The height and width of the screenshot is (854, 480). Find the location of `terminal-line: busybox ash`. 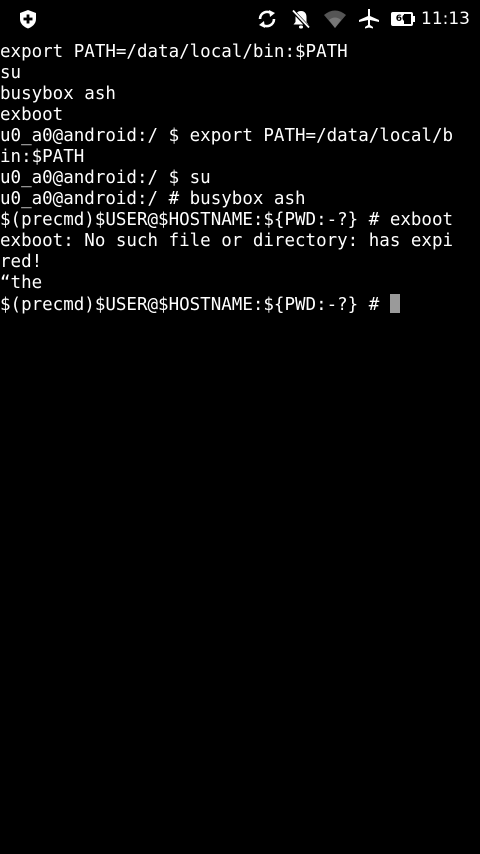

terminal-line: busybox ash is located at coordinates (58, 94).